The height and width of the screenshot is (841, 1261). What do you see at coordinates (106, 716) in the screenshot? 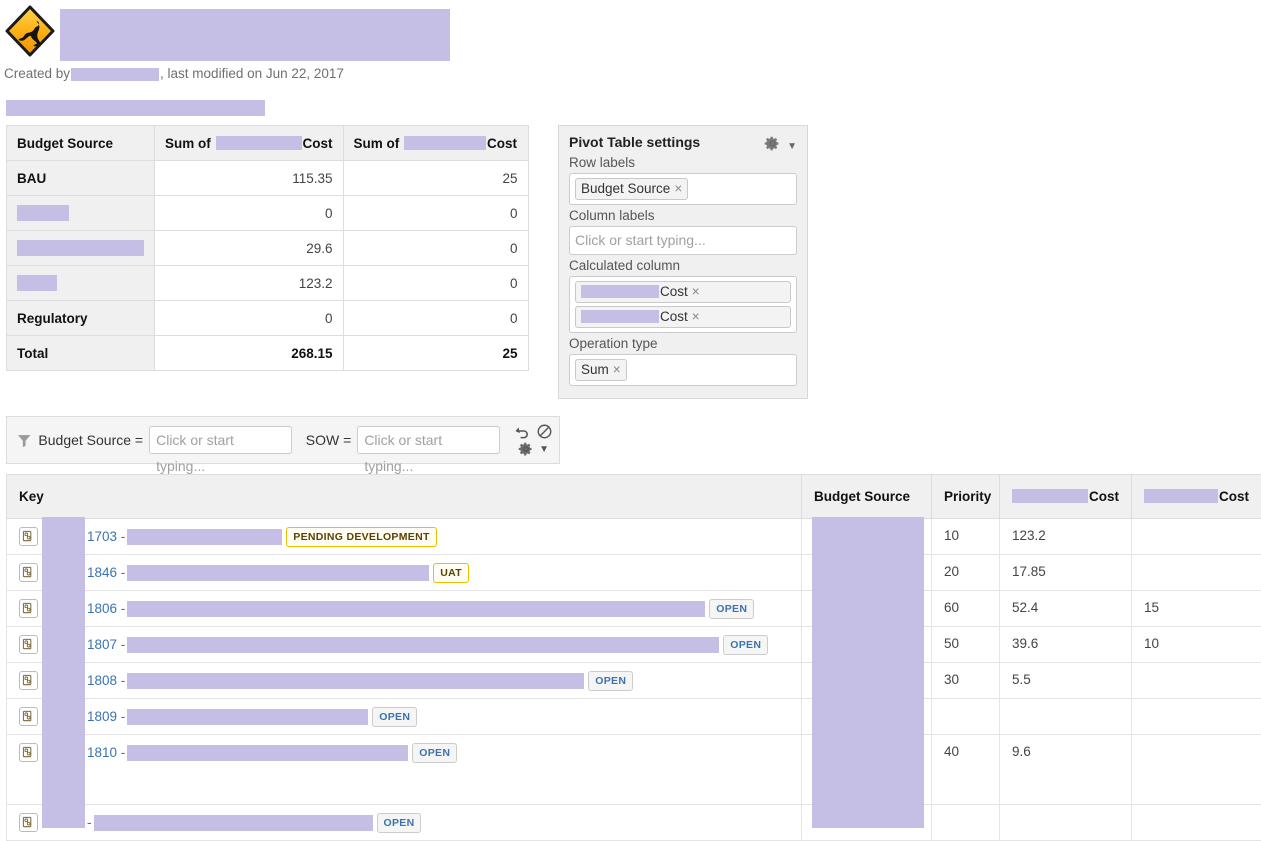
I see `issue-key-link: 1809 -` at bounding box center [106, 716].